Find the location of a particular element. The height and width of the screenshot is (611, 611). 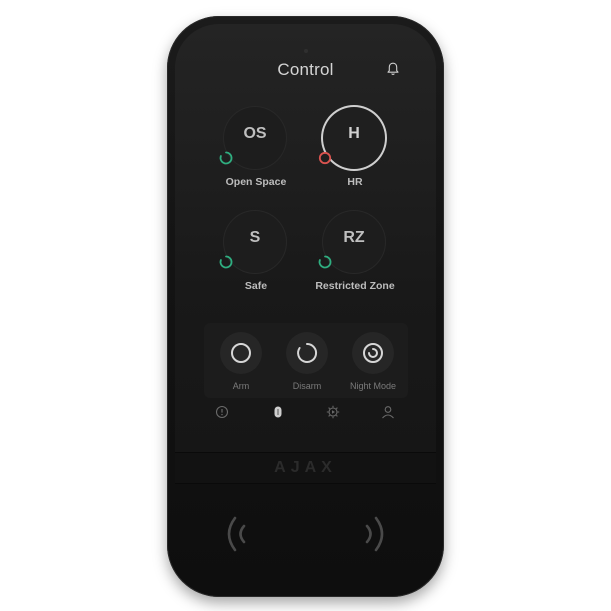

night-mode-label: Night Mode is located at coordinates (373, 386).